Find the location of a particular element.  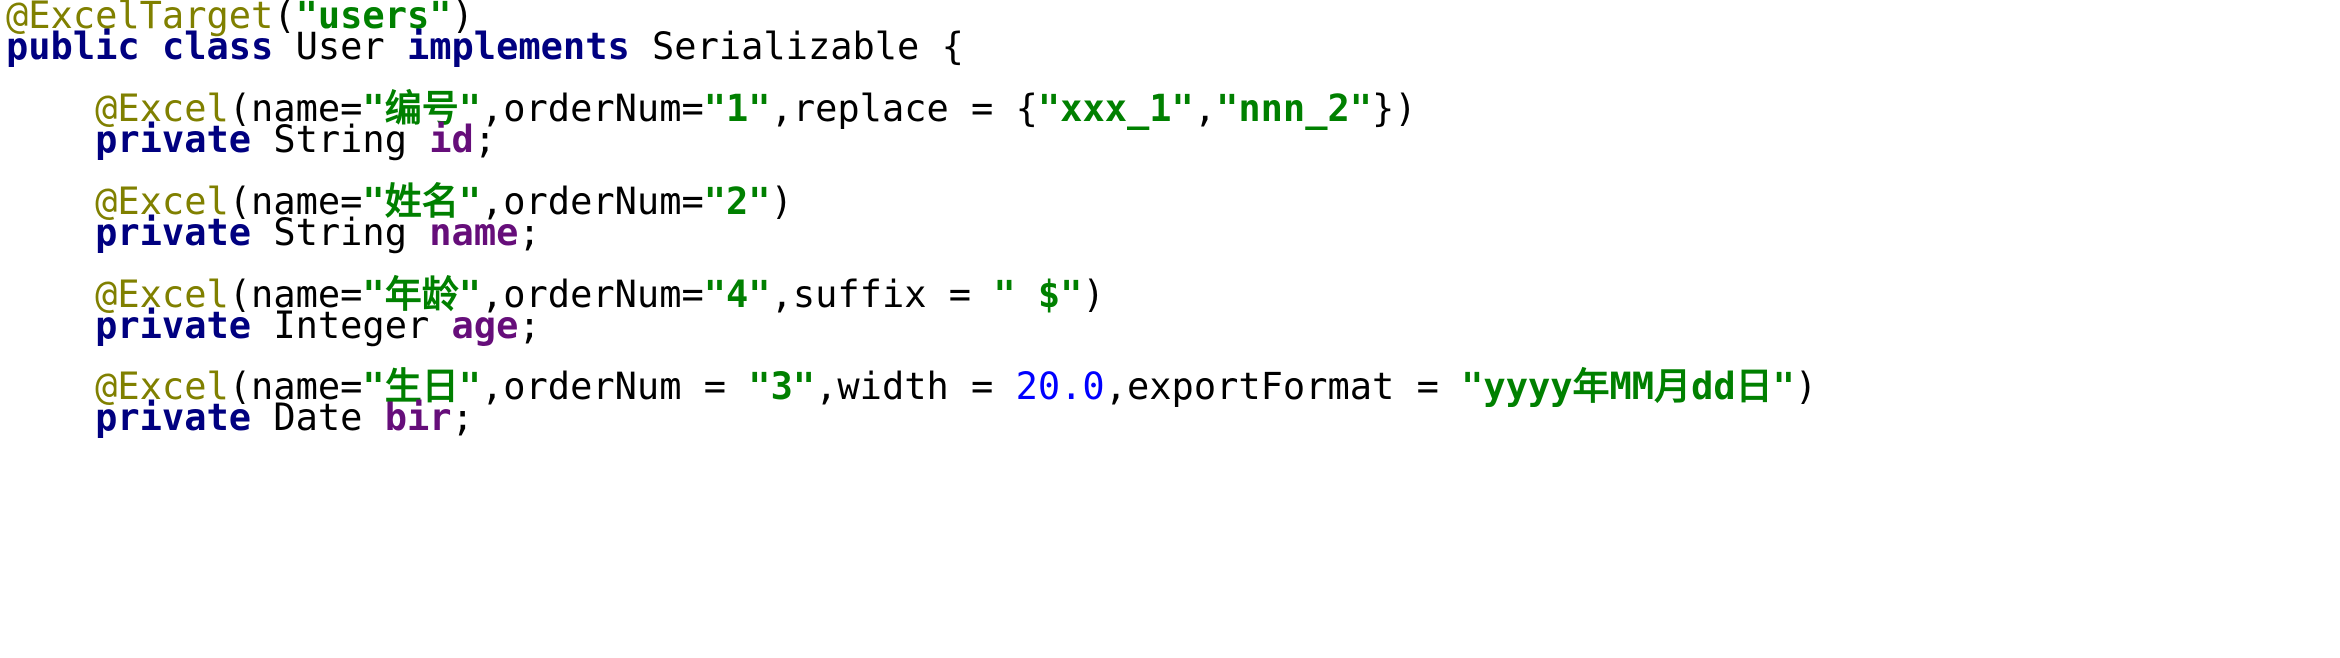

code-line-11: private Integer age; is located at coordinates (273, 326).